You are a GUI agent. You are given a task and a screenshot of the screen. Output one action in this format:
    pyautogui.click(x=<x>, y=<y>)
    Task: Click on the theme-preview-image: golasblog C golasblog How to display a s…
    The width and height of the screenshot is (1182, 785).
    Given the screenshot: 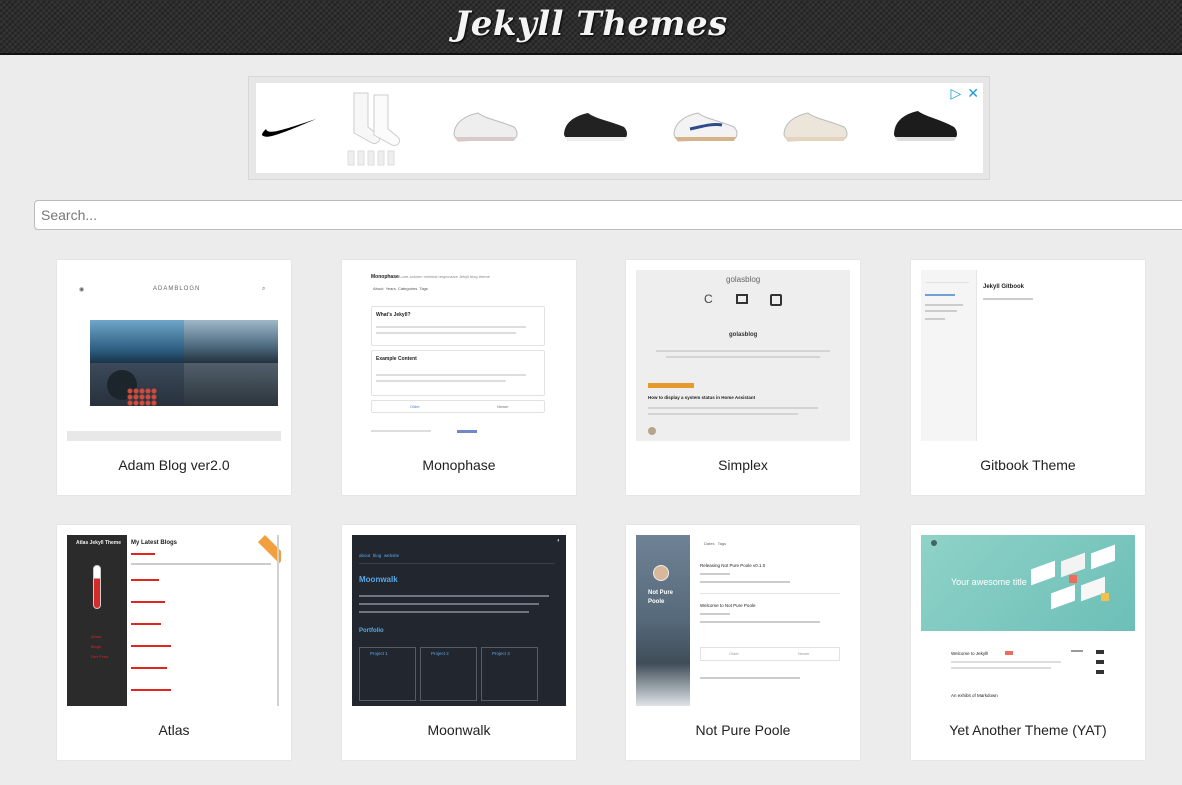 What is the action you would take?
    pyautogui.click(x=743, y=355)
    